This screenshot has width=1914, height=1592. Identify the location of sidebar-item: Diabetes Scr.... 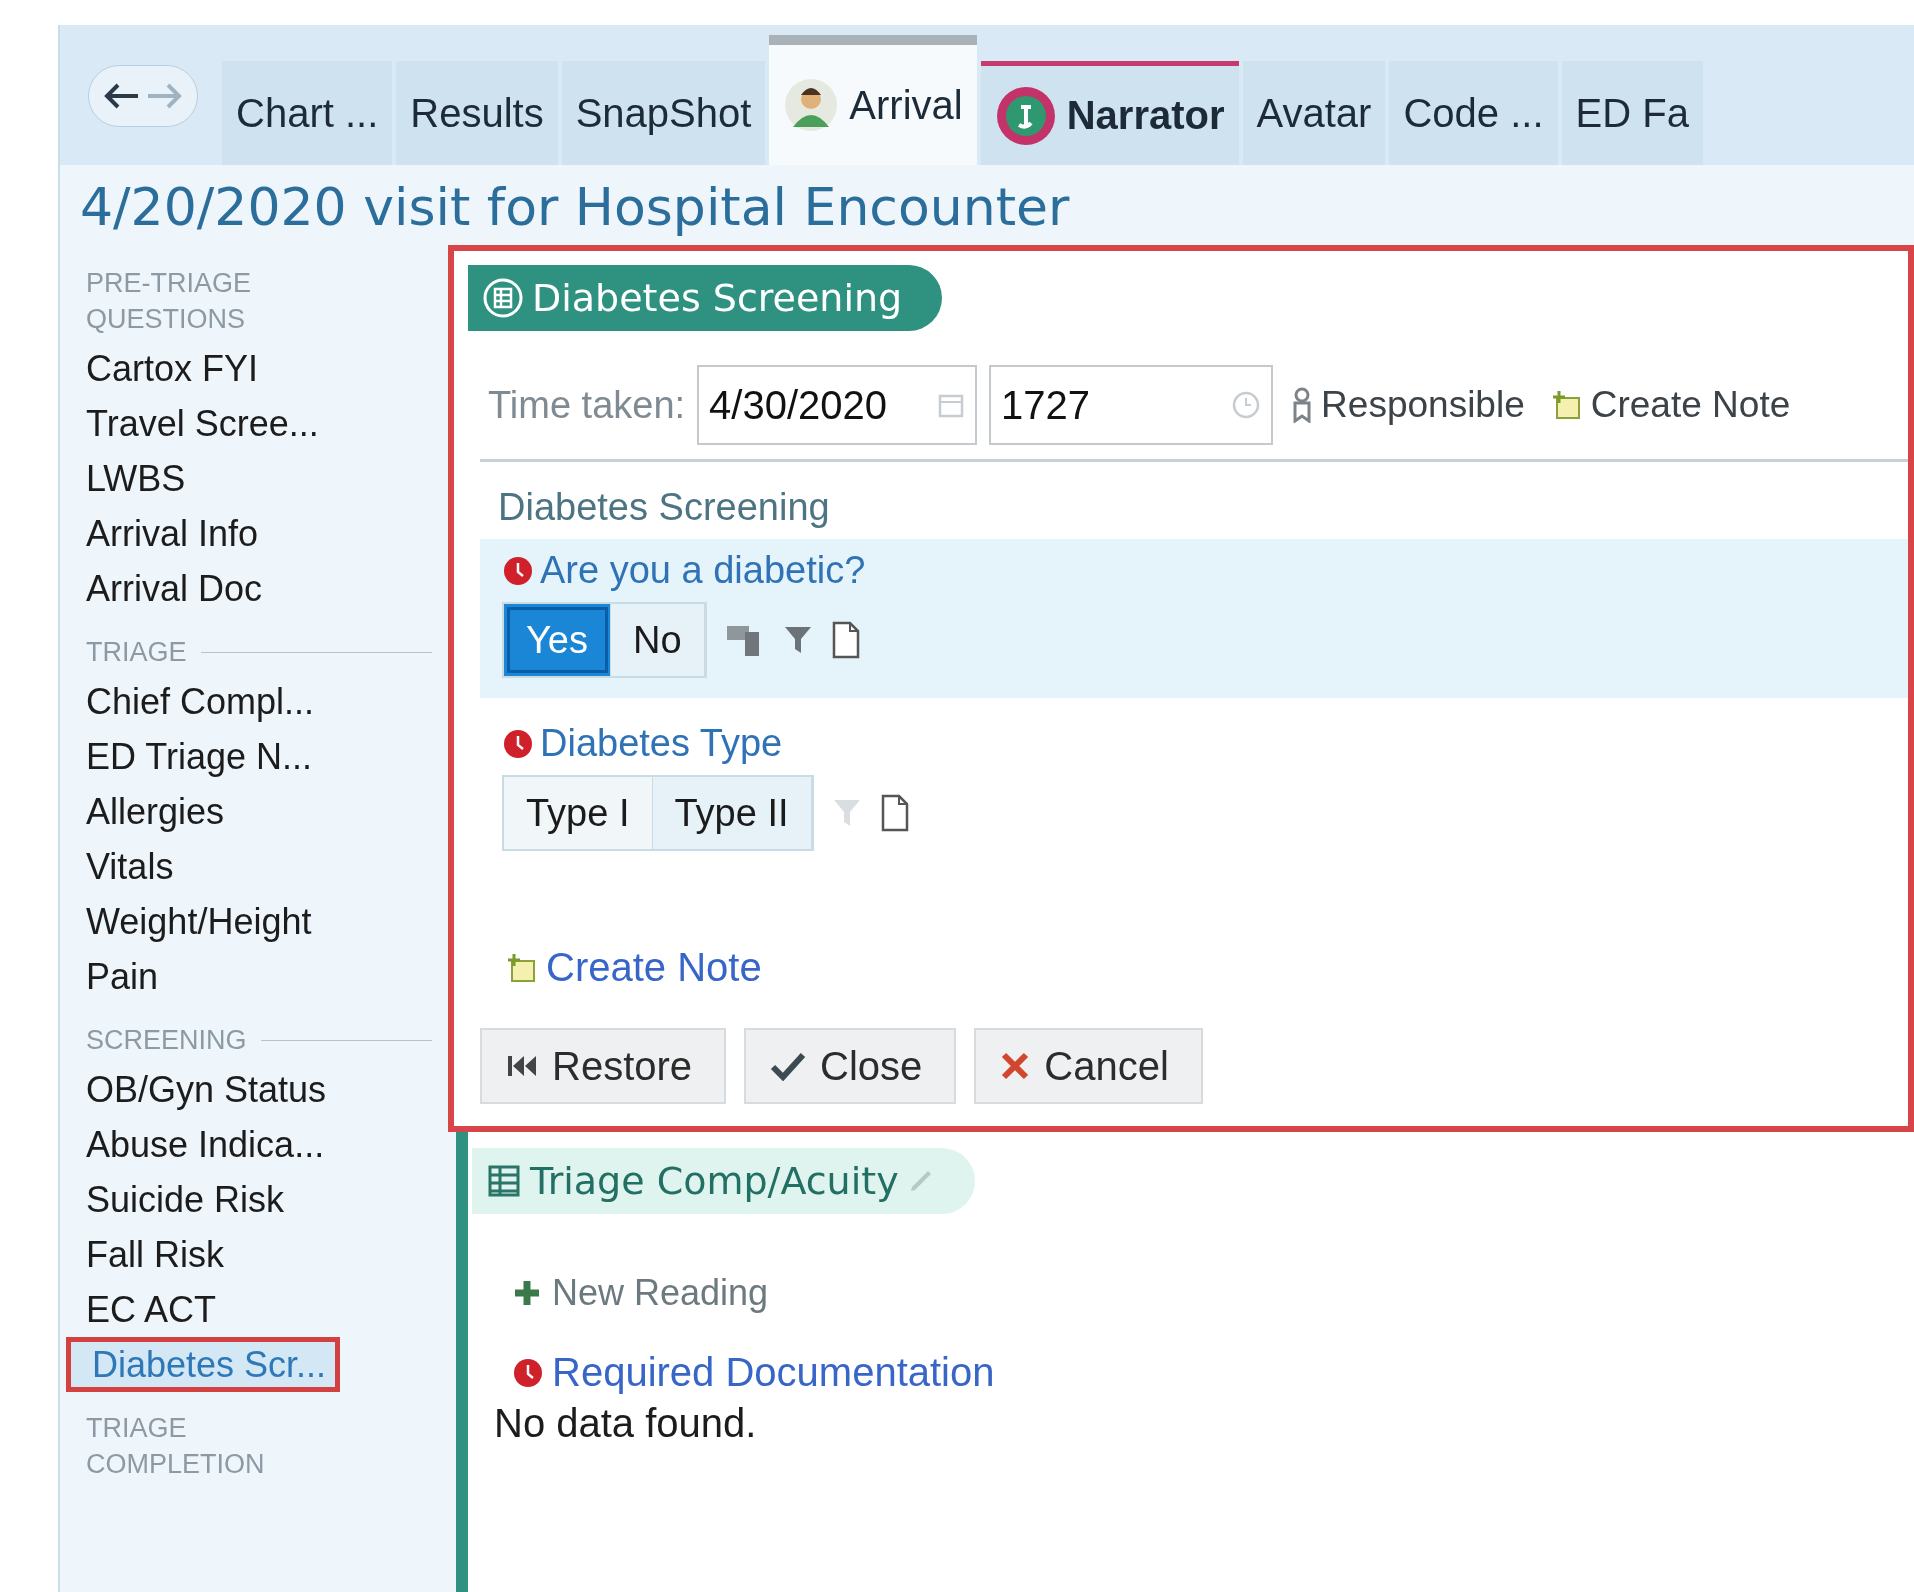
(203, 1364).